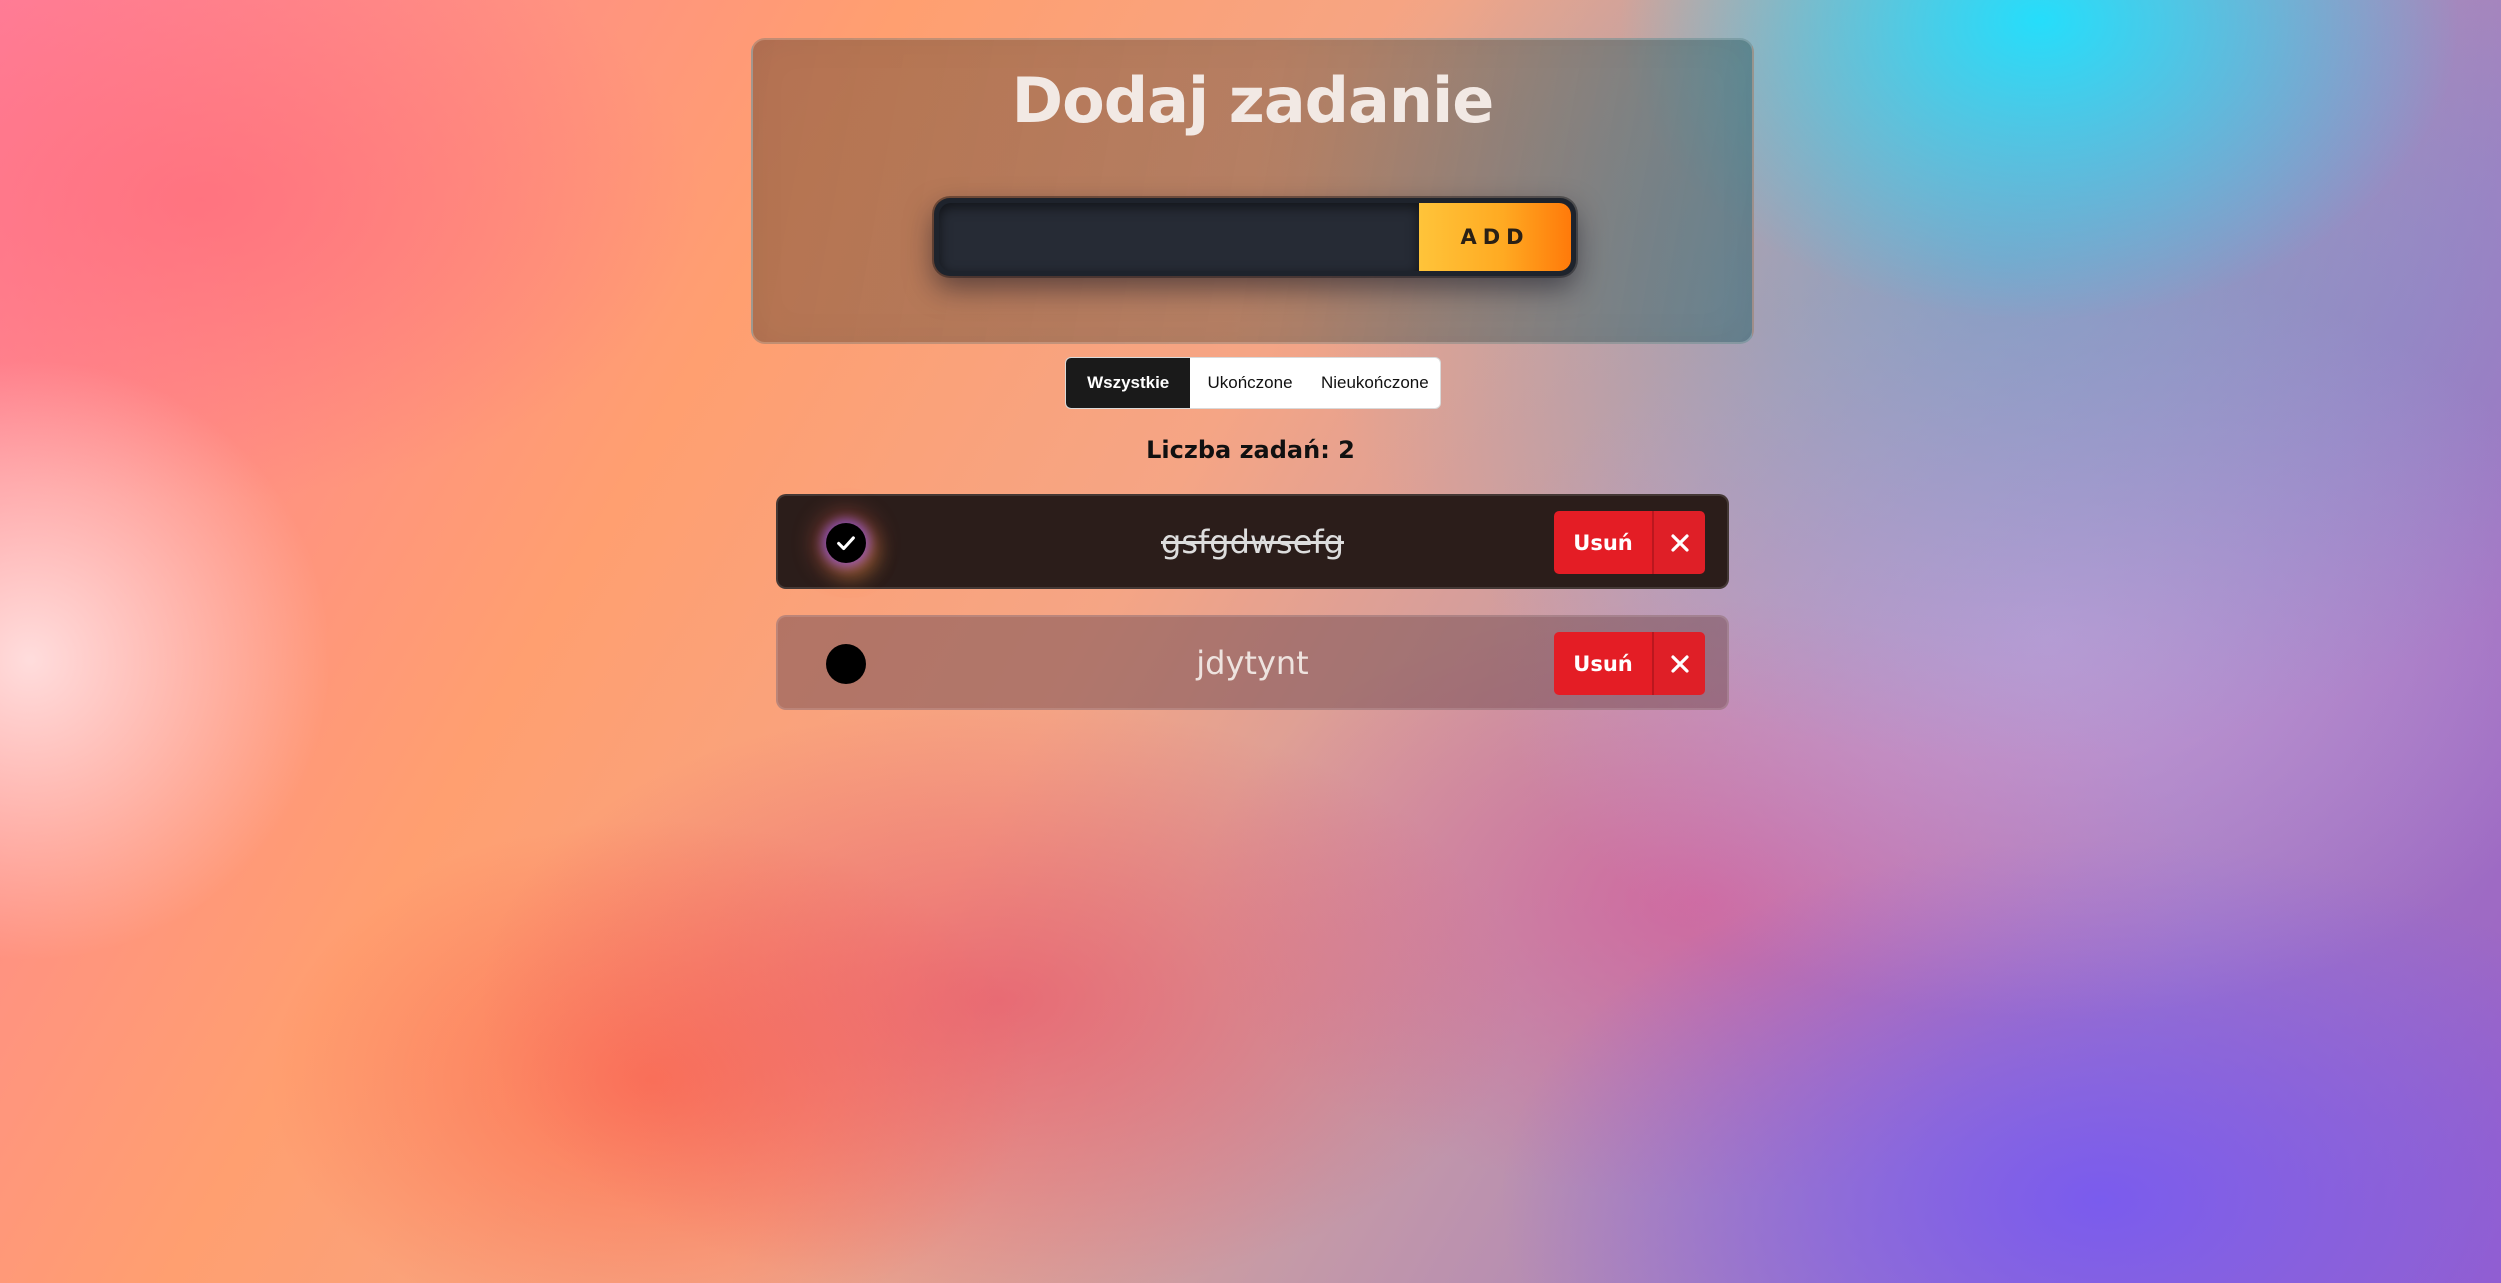 This screenshot has height=1283, width=2501. What do you see at coordinates (1252, 191) in the screenshot?
I see `add-task-panel: Dodaj zadanie ADD` at bounding box center [1252, 191].